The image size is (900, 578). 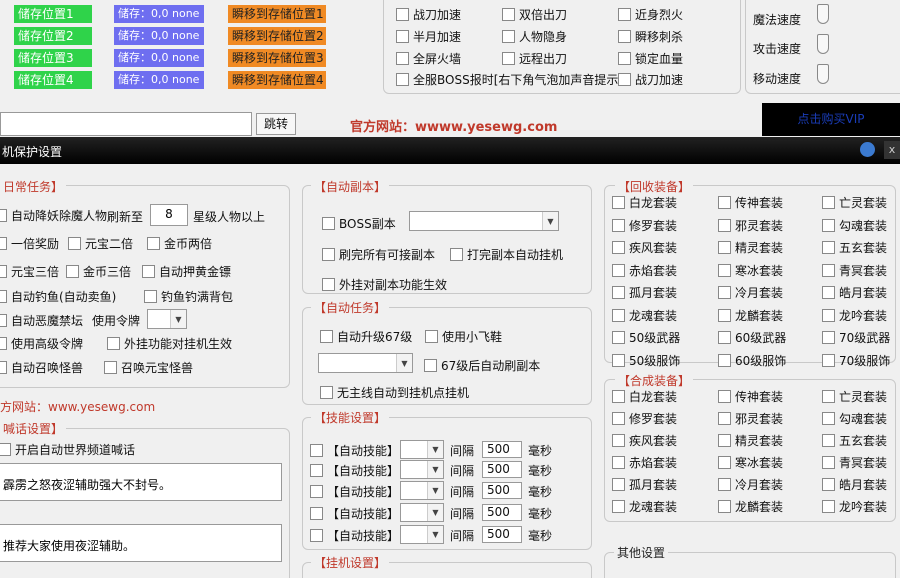 What do you see at coordinates (534, 36) in the screenshot?
I see `option-5: 人物隐身` at bounding box center [534, 36].